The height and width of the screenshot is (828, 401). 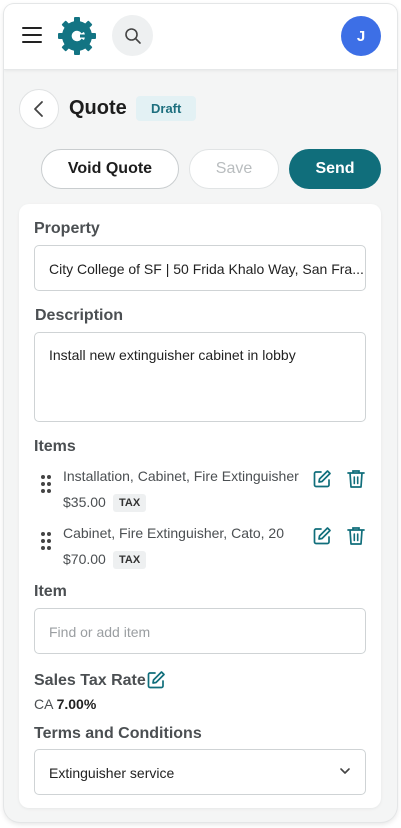 What do you see at coordinates (32, 35) in the screenshot?
I see `menu-icon` at bounding box center [32, 35].